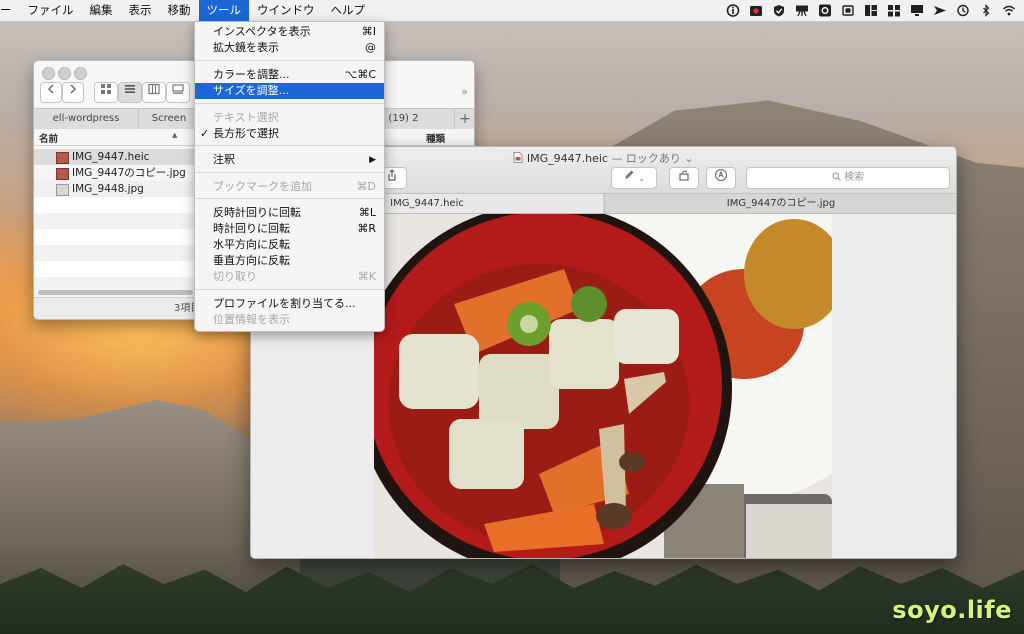 The image size is (1024, 634). Describe the element at coordinates (289, 134) in the screenshot. I see `menu-item-rectangular-selection: ✓ 長方形で選択` at that location.